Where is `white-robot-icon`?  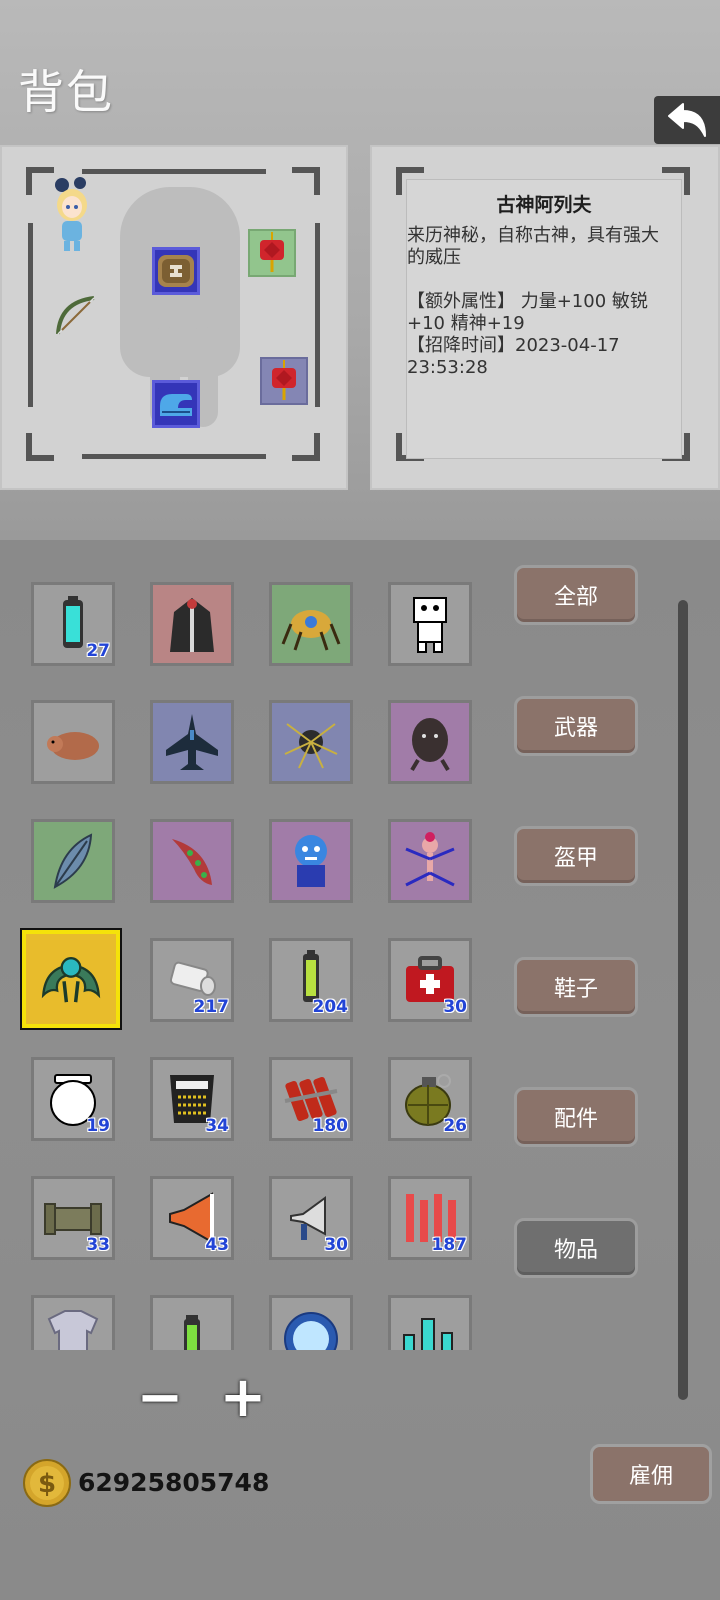 white-robot-icon is located at coordinates (430, 625).